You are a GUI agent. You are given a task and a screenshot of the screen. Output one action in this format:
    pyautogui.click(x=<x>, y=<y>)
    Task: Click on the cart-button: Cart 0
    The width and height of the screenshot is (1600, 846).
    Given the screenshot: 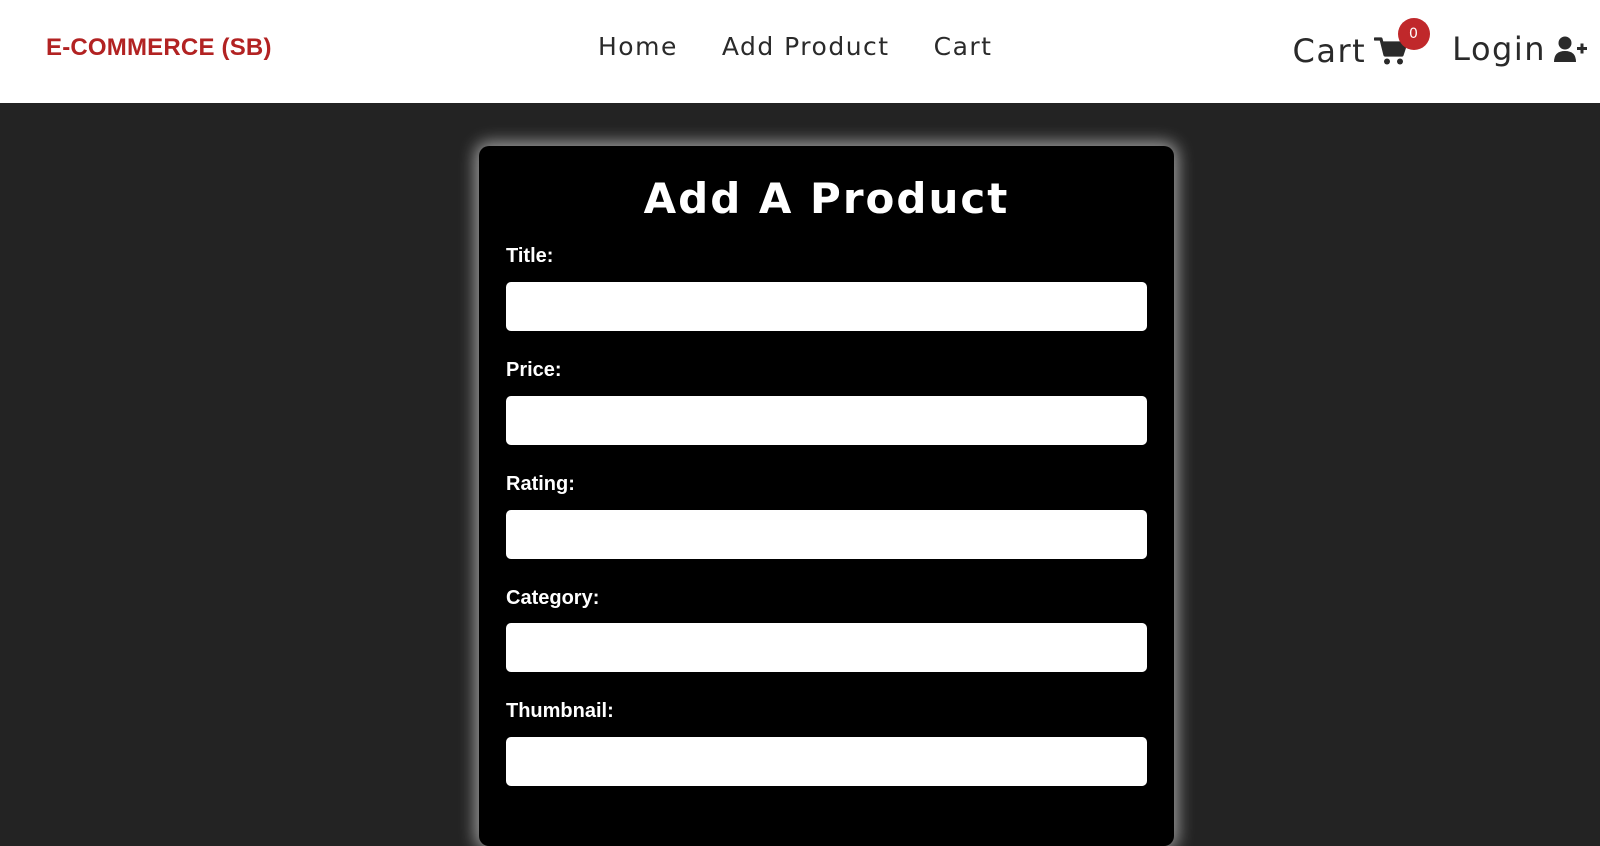 What is the action you would take?
    pyautogui.click(x=1361, y=44)
    